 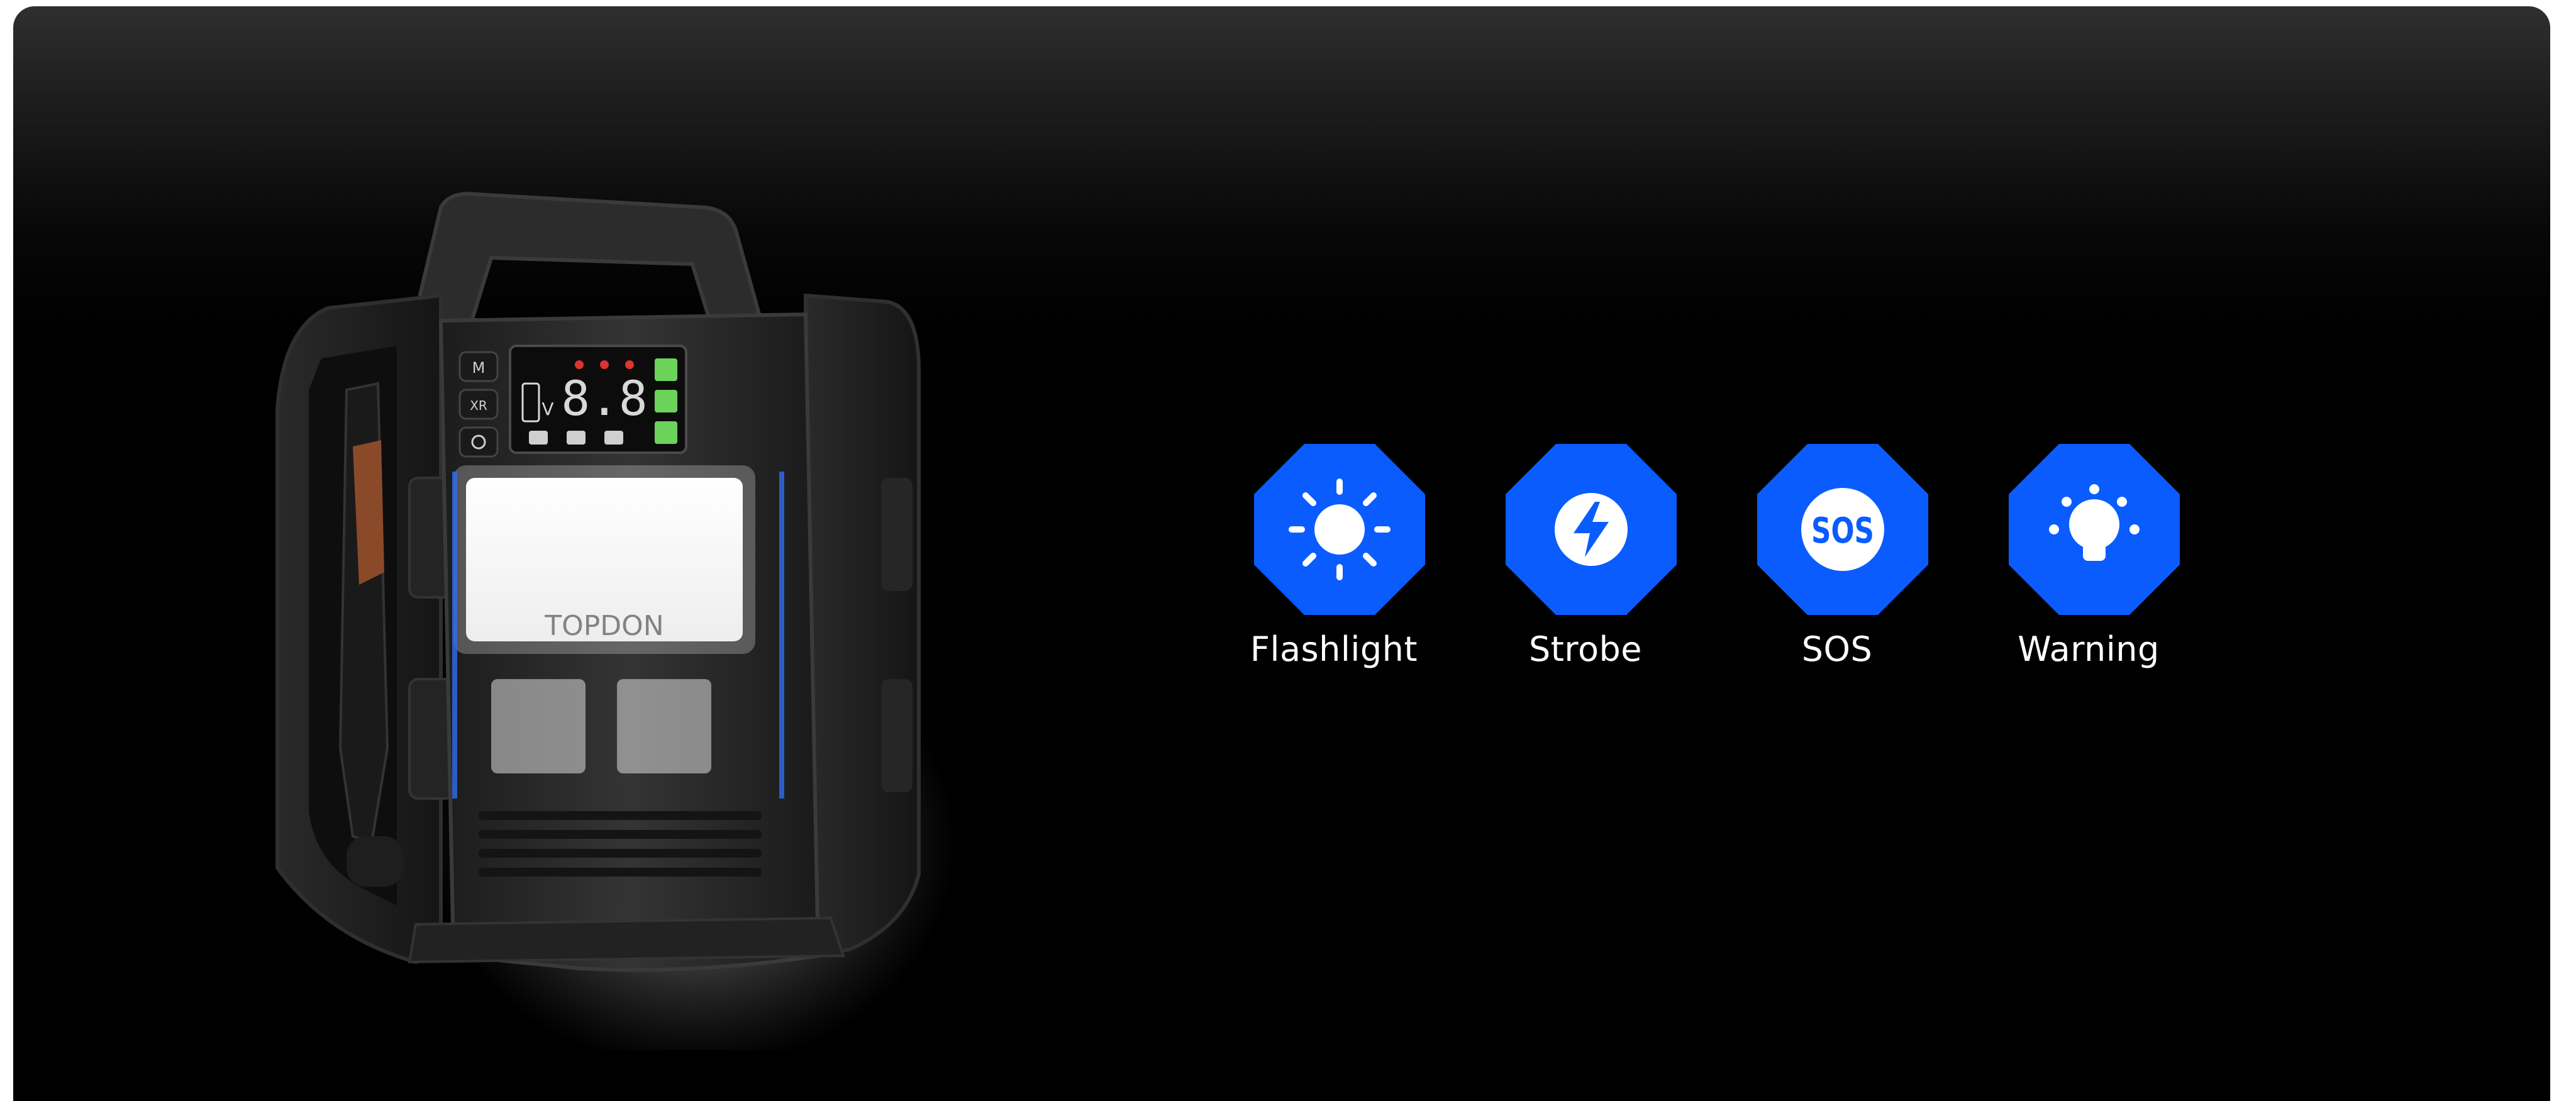 I want to click on svg-text: 8.8, so click(x=604, y=398).